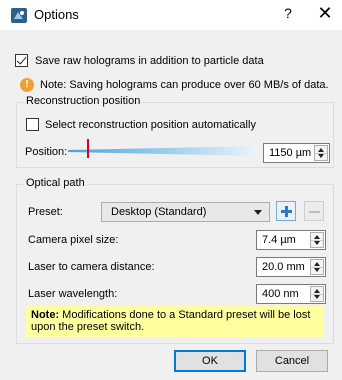 Image resolution: width=342 pixels, height=380 pixels. Describe the element at coordinates (325, 14) in the screenshot. I see `close-button: ✕` at that location.